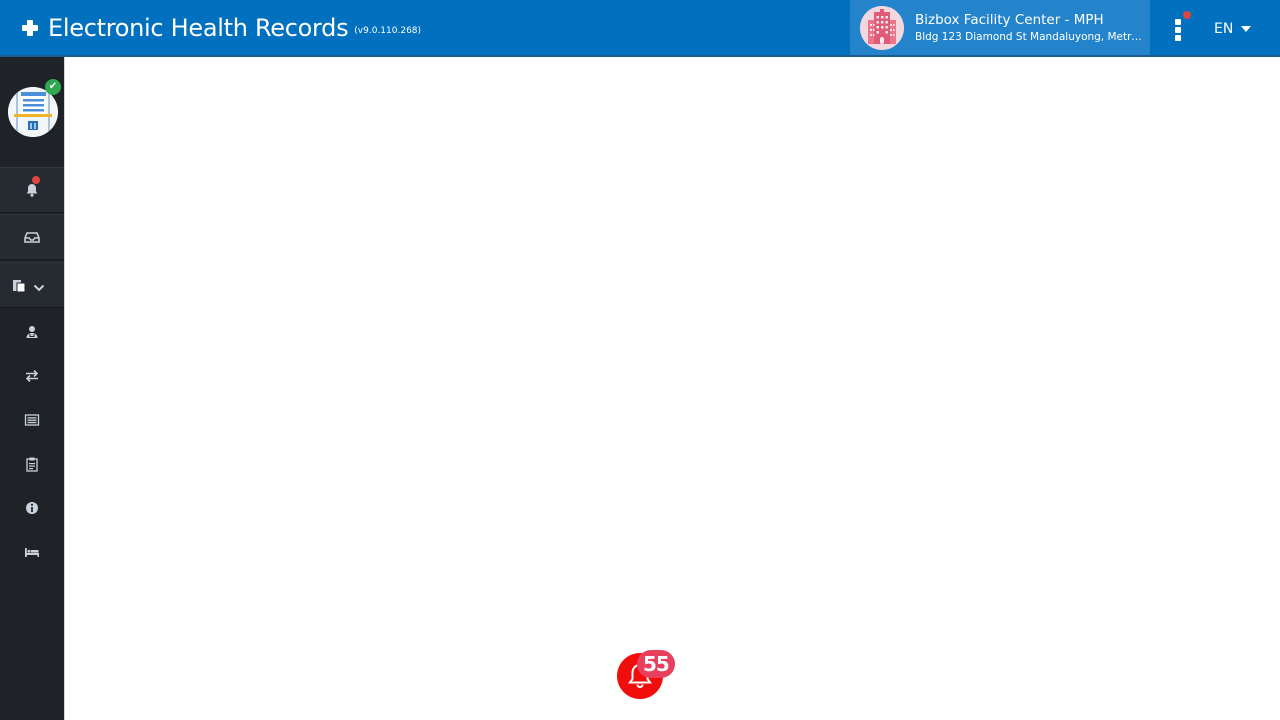 The image size is (1280, 720). I want to click on sidebar-item-bed, so click(32, 552).